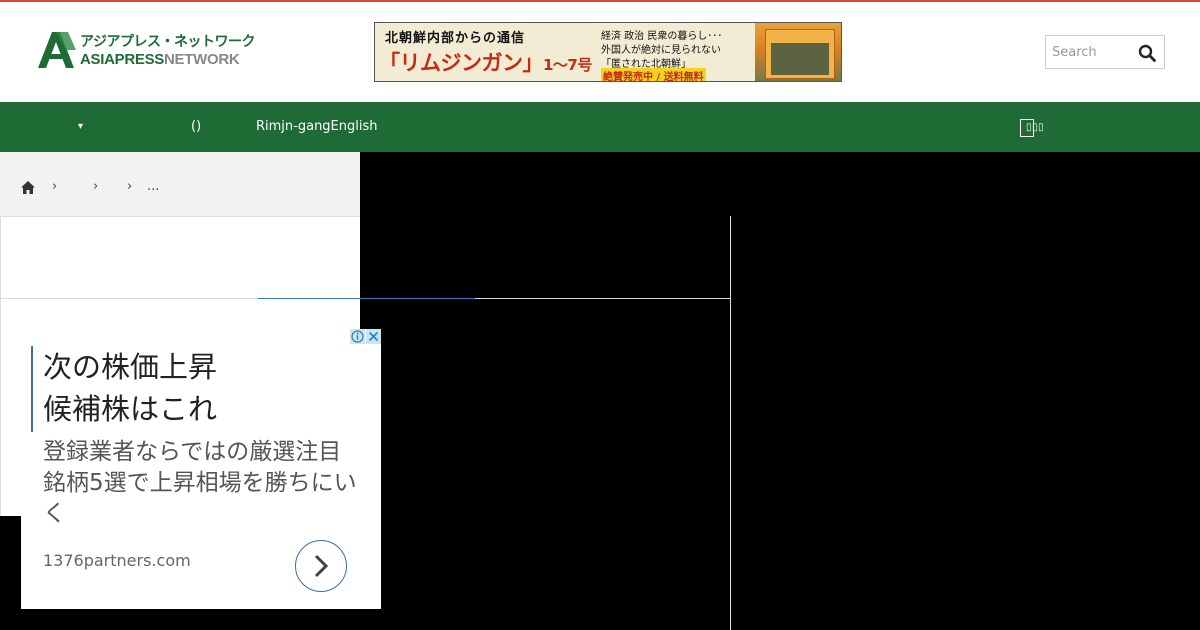 The width and height of the screenshot is (1200, 630). I want to click on home-icon, so click(28, 187).